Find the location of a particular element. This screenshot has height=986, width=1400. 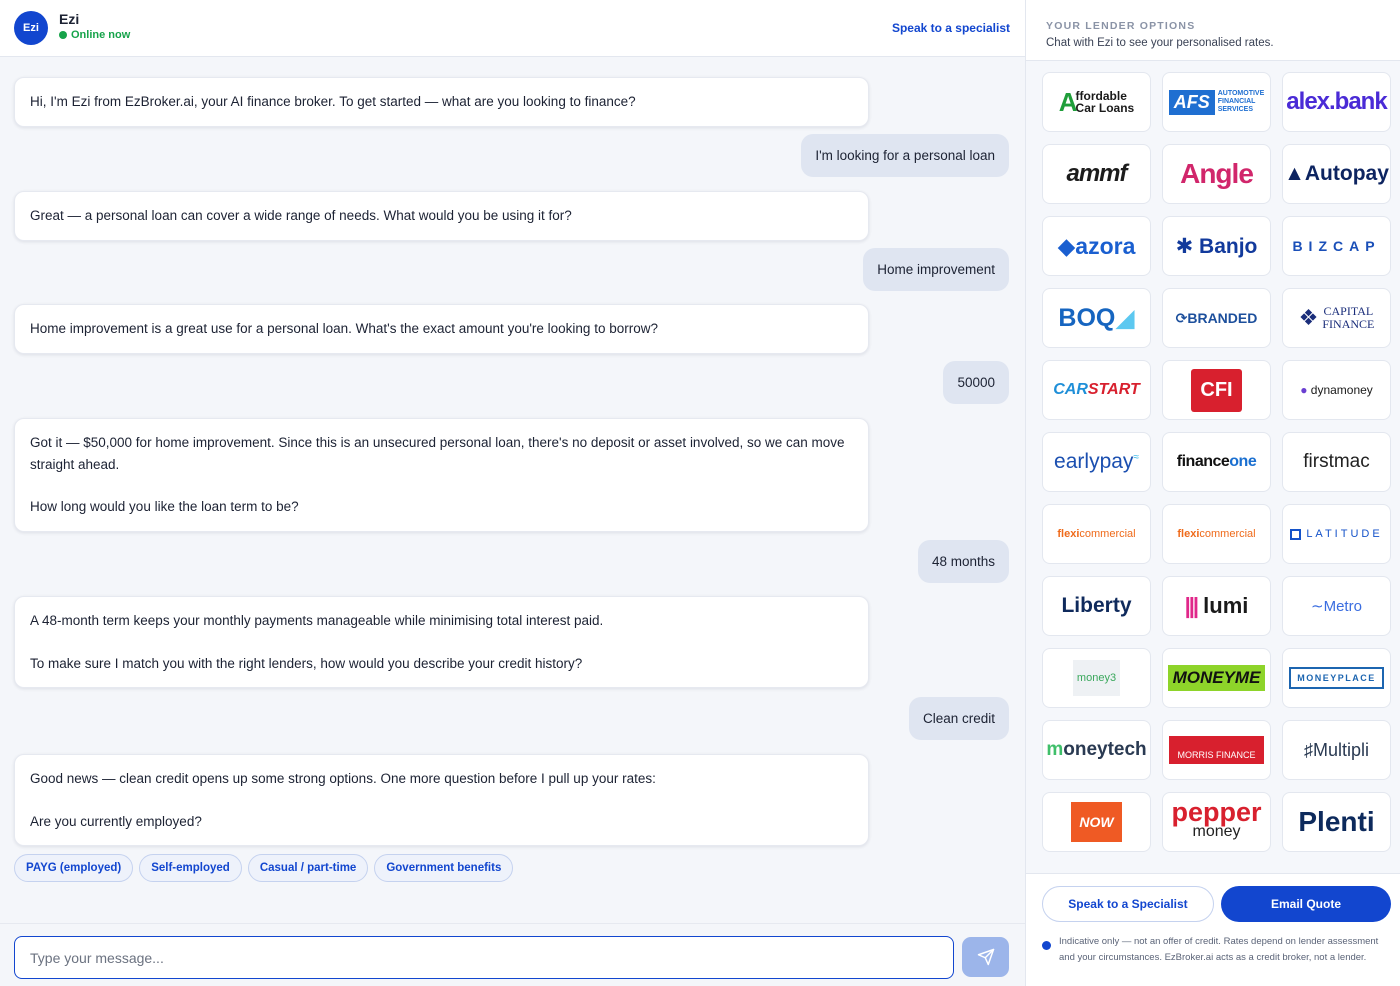

lender-tile-pepper-money: pepper money is located at coordinates (1216, 822).